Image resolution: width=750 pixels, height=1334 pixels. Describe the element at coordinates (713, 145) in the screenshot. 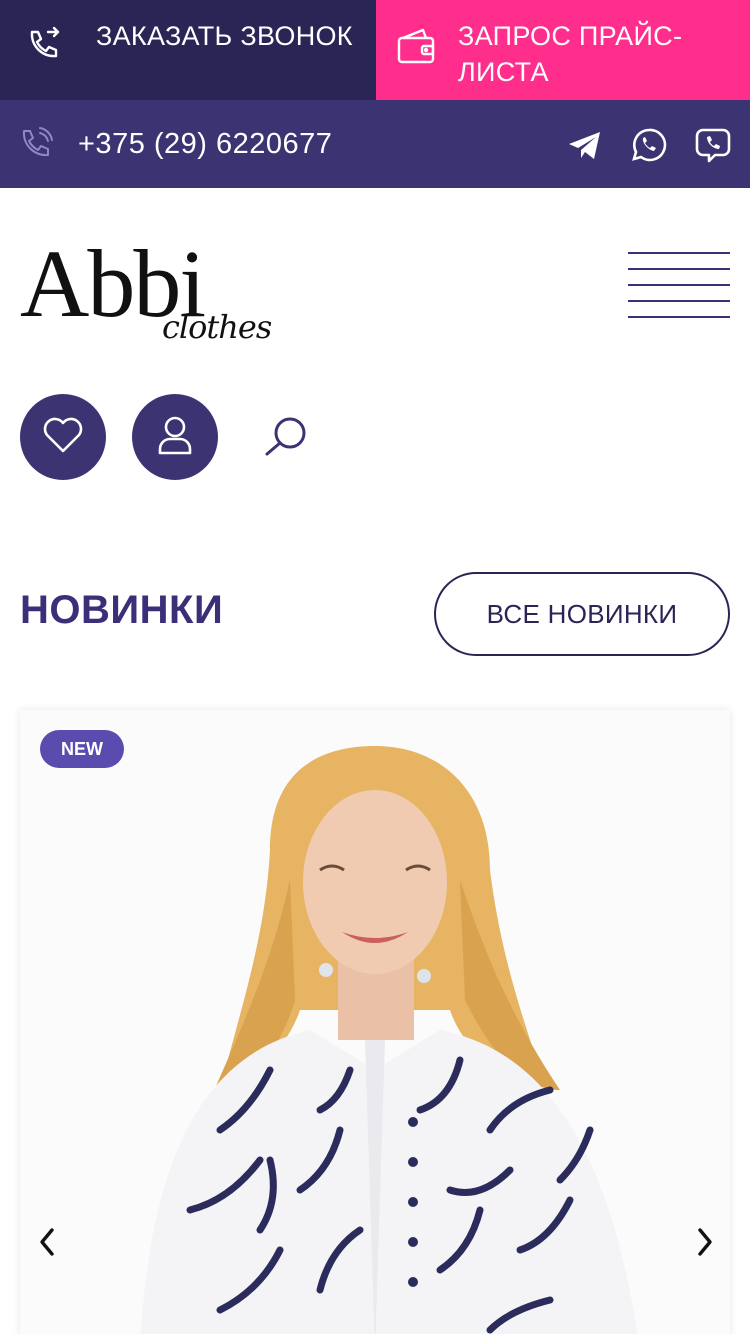

I see `viber-icon` at that location.